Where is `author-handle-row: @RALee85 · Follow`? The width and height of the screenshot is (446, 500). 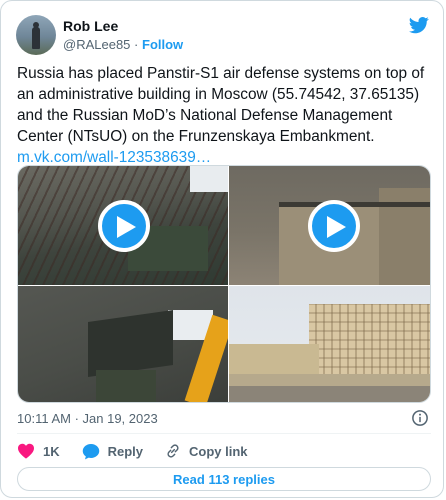 author-handle-row: @RALee85 · Follow is located at coordinates (123, 44).